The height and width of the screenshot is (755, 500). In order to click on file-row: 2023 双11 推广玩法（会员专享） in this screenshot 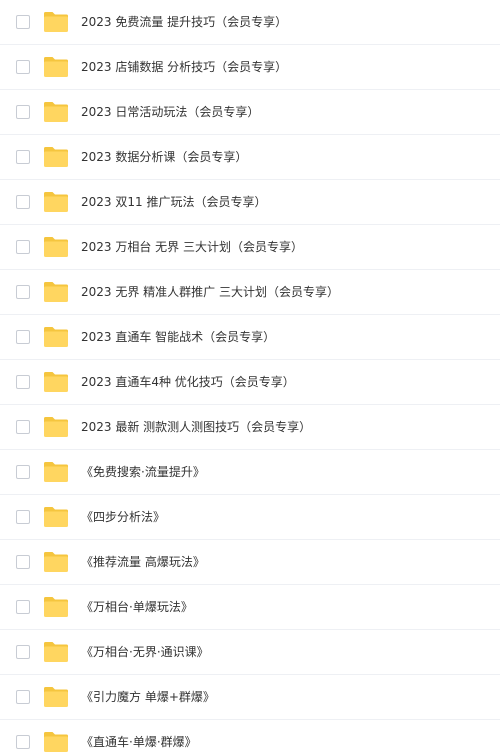, I will do `click(250, 202)`.